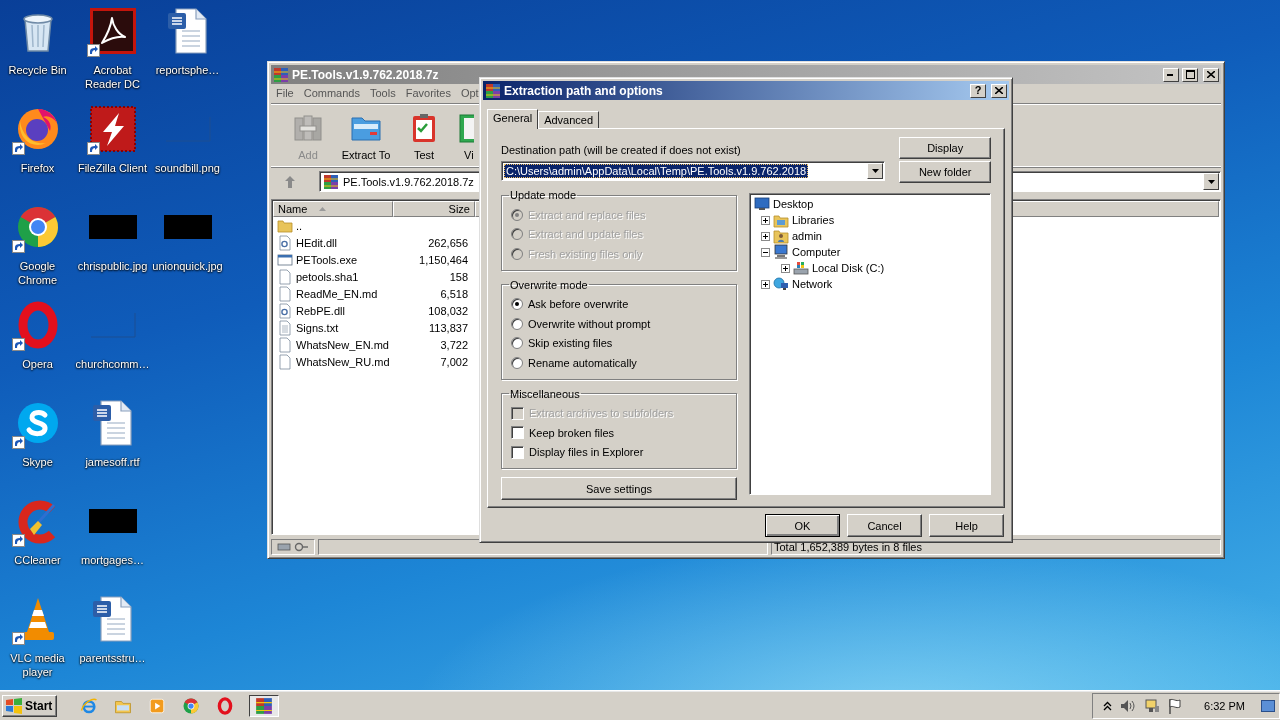 This screenshot has width=1280, height=720. What do you see at coordinates (37, 665) in the screenshot?
I see `icon-label: VLC media player` at bounding box center [37, 665].